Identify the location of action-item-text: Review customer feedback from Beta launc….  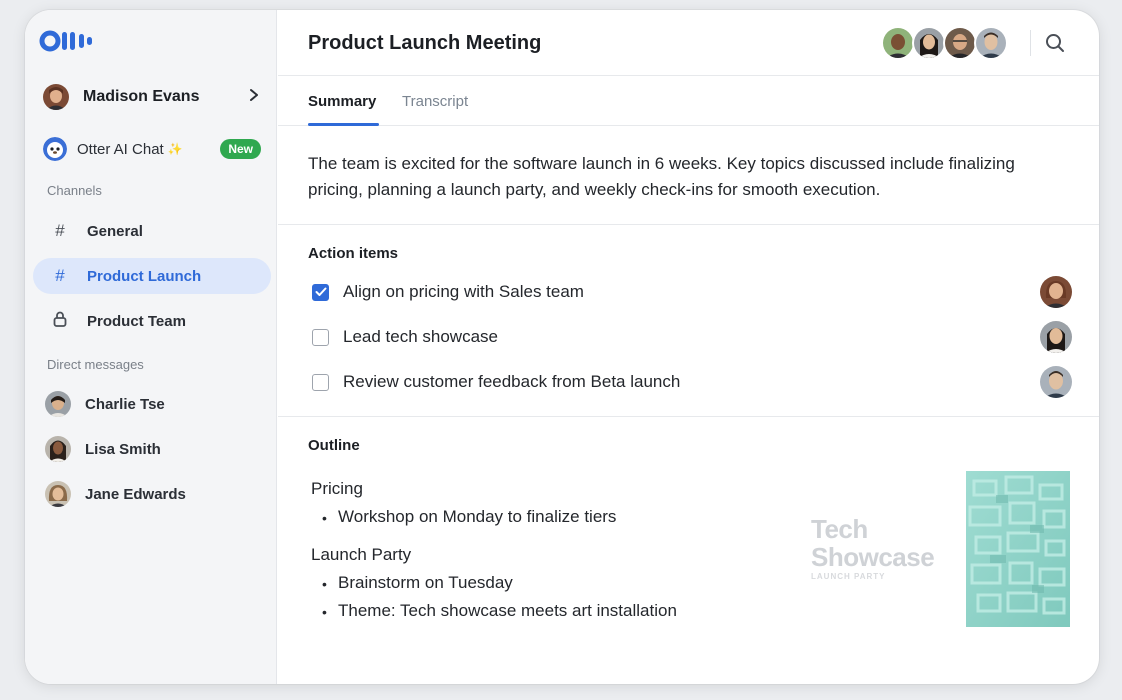
(512, 381).